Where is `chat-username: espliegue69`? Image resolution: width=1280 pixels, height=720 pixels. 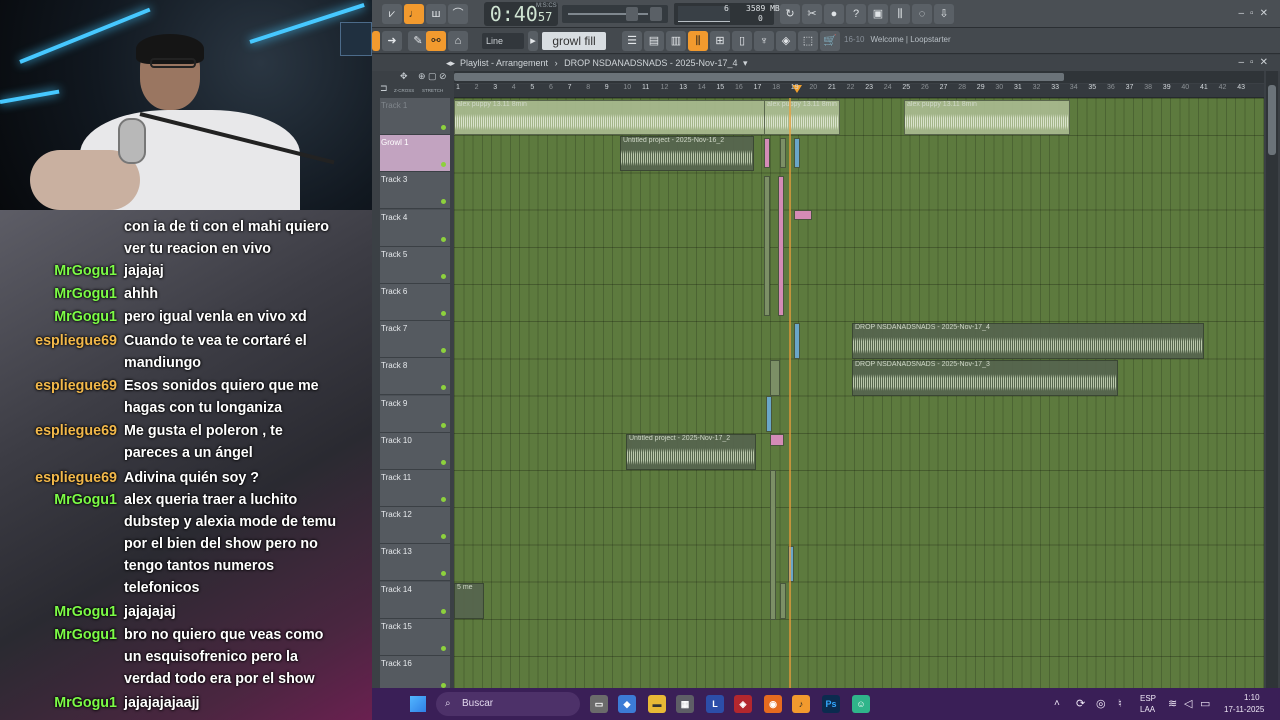 chat-username: espliegue69 is located at coordinates (76, 341).